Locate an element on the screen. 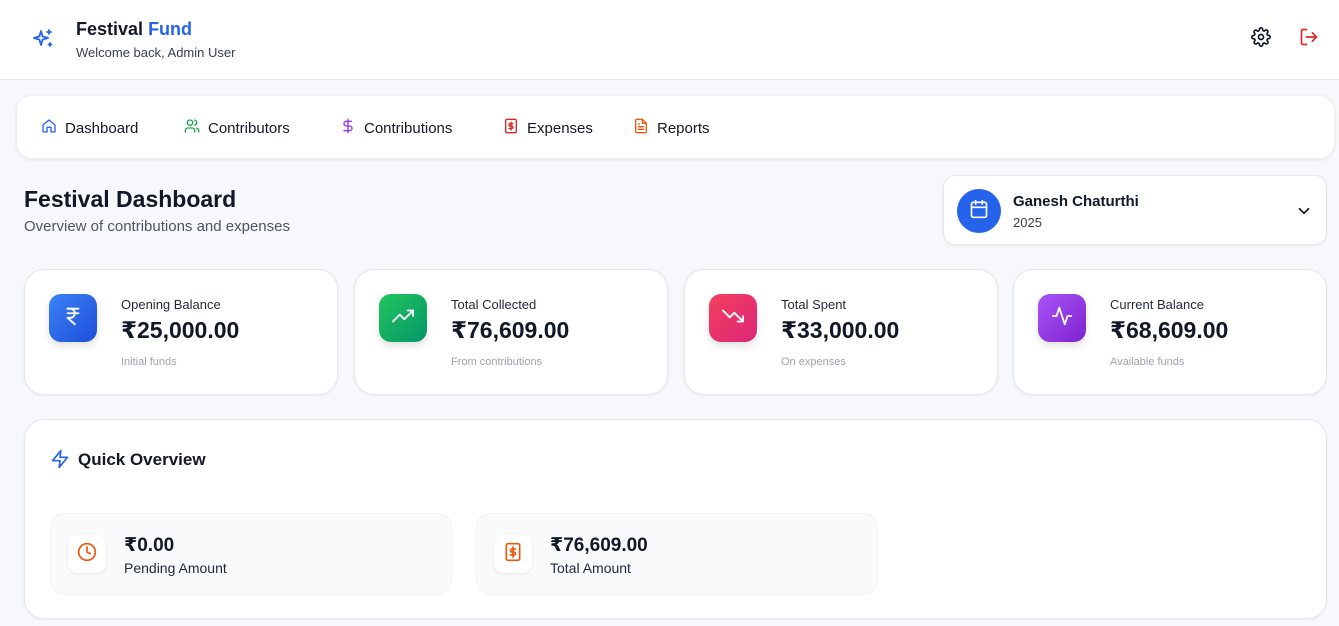 This screenshot has height=626, width=1339. app-title-accent: Fund is located at coordinates (170, 29).